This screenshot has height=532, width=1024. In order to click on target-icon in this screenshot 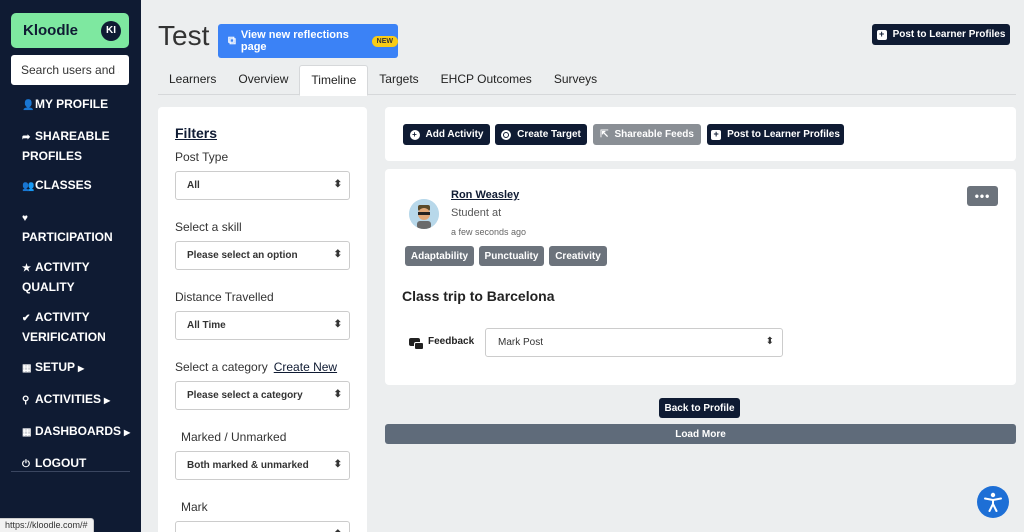, I will do `click(506, 134)`.